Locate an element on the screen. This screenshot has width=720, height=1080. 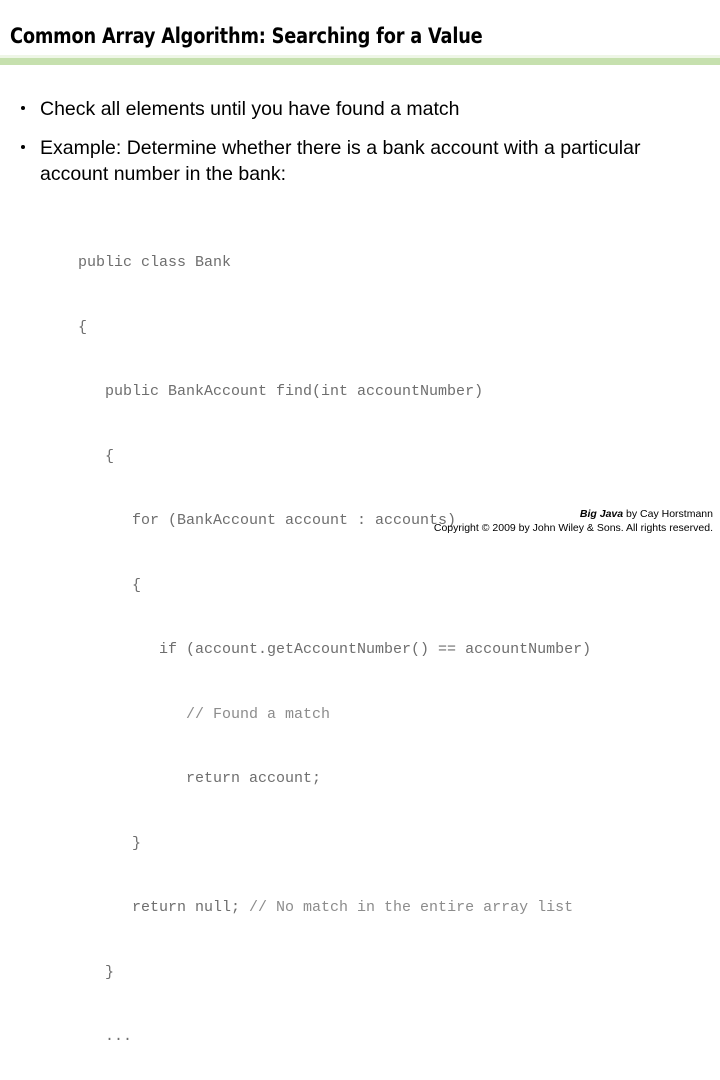
code-line: return account; is located at coordinates (399, 779).